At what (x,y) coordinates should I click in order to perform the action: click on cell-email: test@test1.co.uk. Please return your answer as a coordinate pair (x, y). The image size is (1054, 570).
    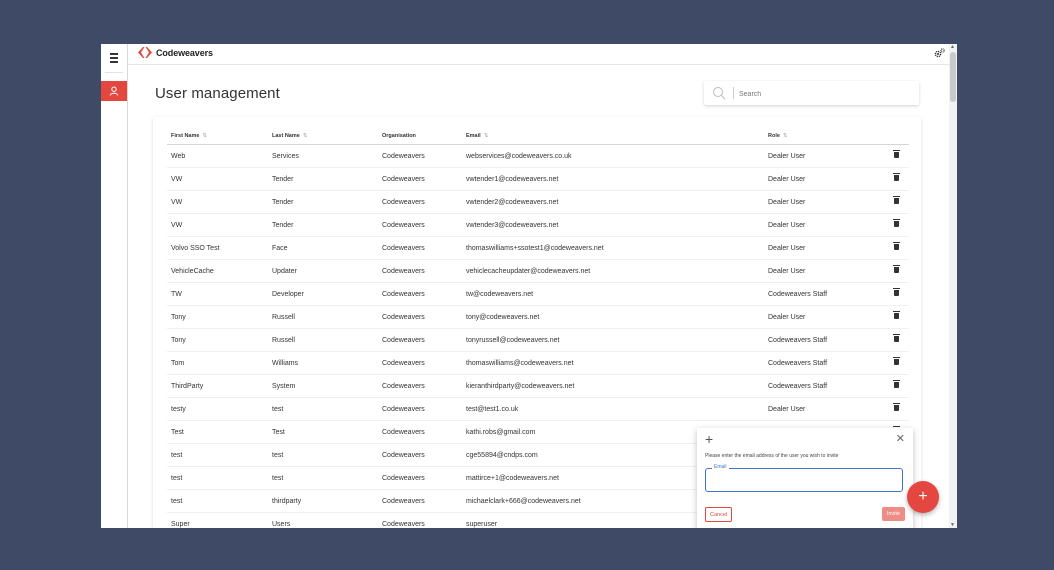
    Looking at the image, I should click on (613, 409).